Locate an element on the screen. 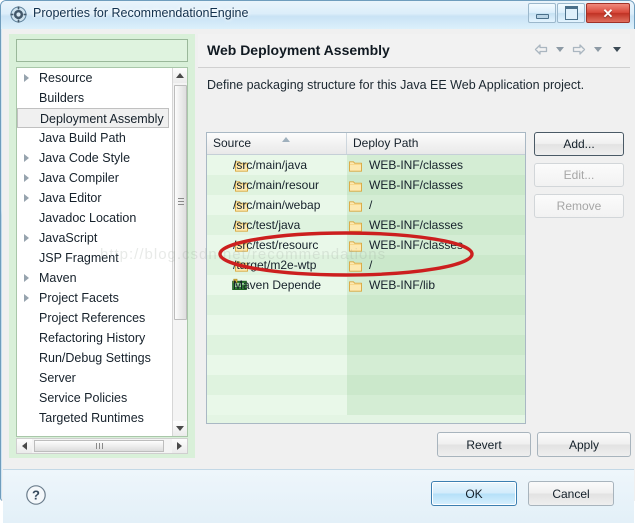 This screenshot has width=635, height=523. table-row: /src/test/resourc WEB-INF/classes is located at coordinates (366, 245).